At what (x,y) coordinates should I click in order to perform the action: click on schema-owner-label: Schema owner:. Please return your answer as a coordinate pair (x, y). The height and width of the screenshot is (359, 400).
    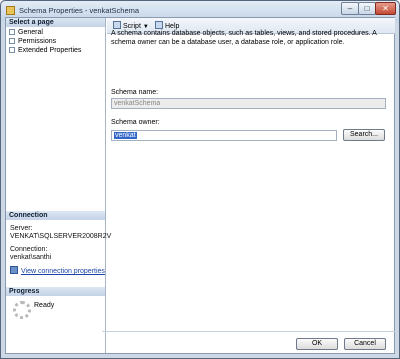
    Looking at the image, I should click on (135, 122).